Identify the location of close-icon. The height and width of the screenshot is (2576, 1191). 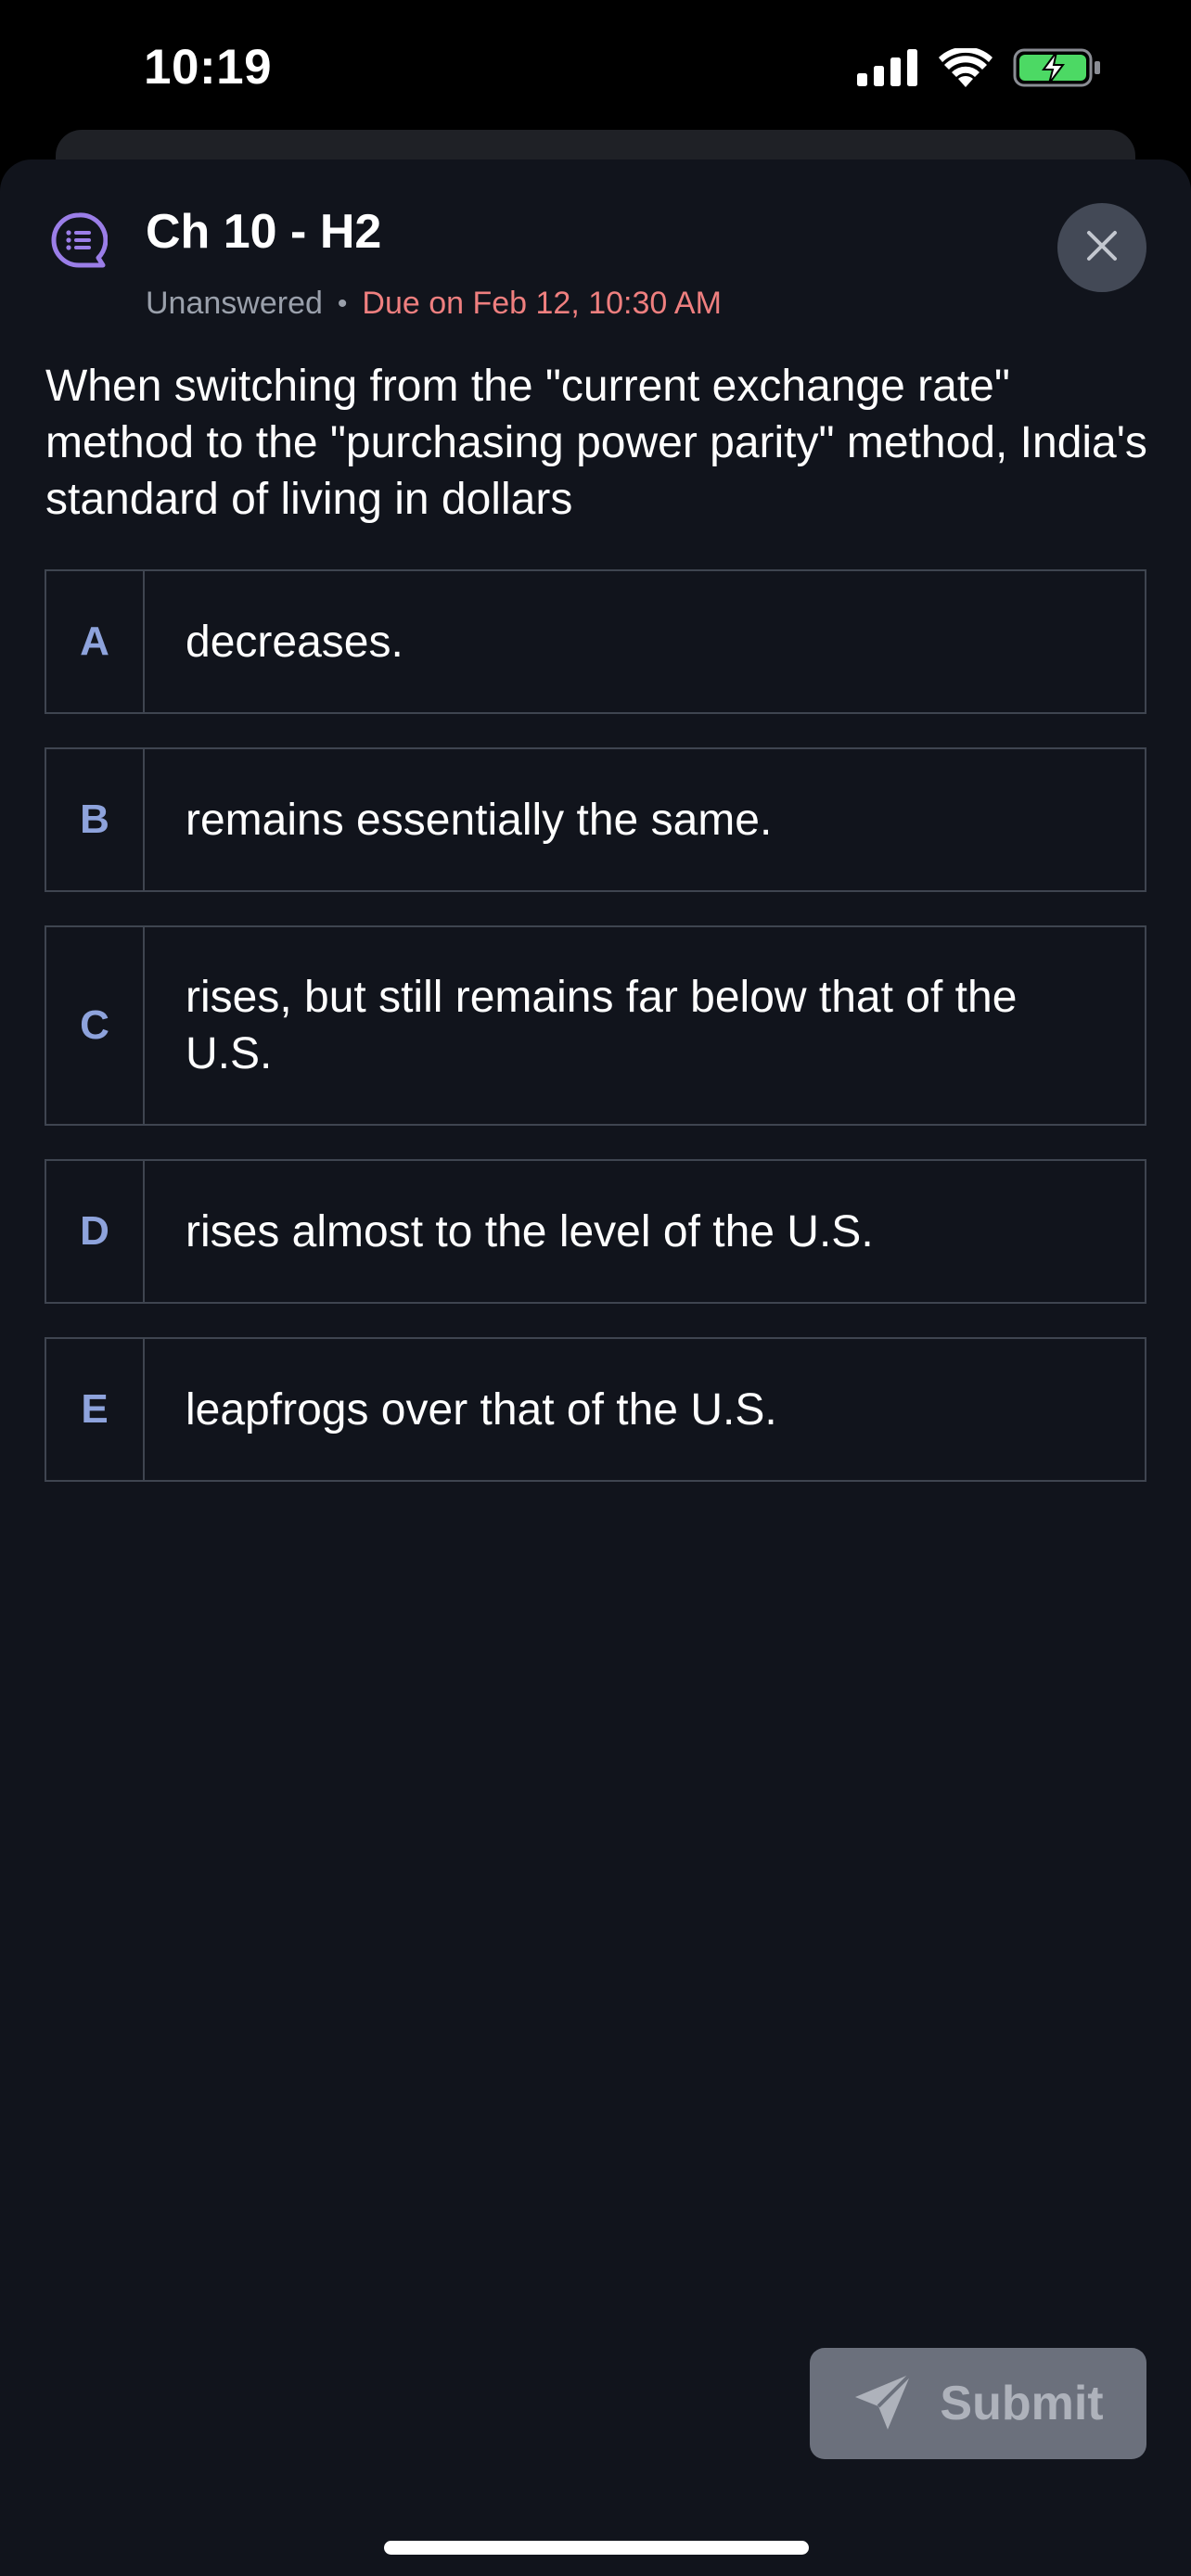
(1102, 248).